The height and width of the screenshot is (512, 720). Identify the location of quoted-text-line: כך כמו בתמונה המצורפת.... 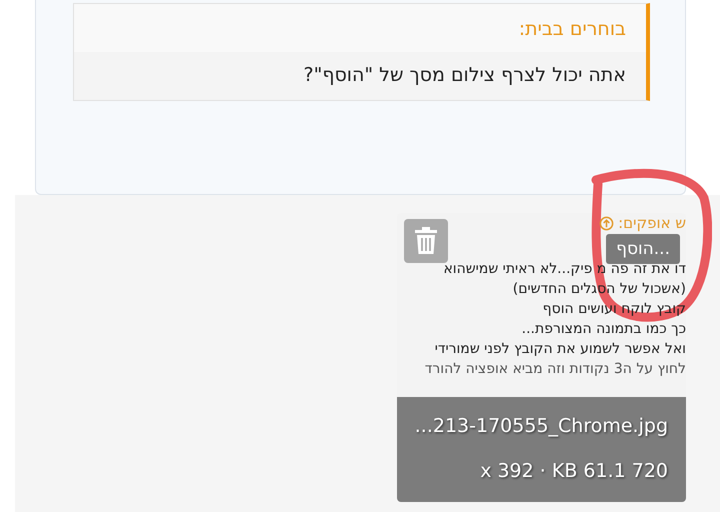
(603, 329).